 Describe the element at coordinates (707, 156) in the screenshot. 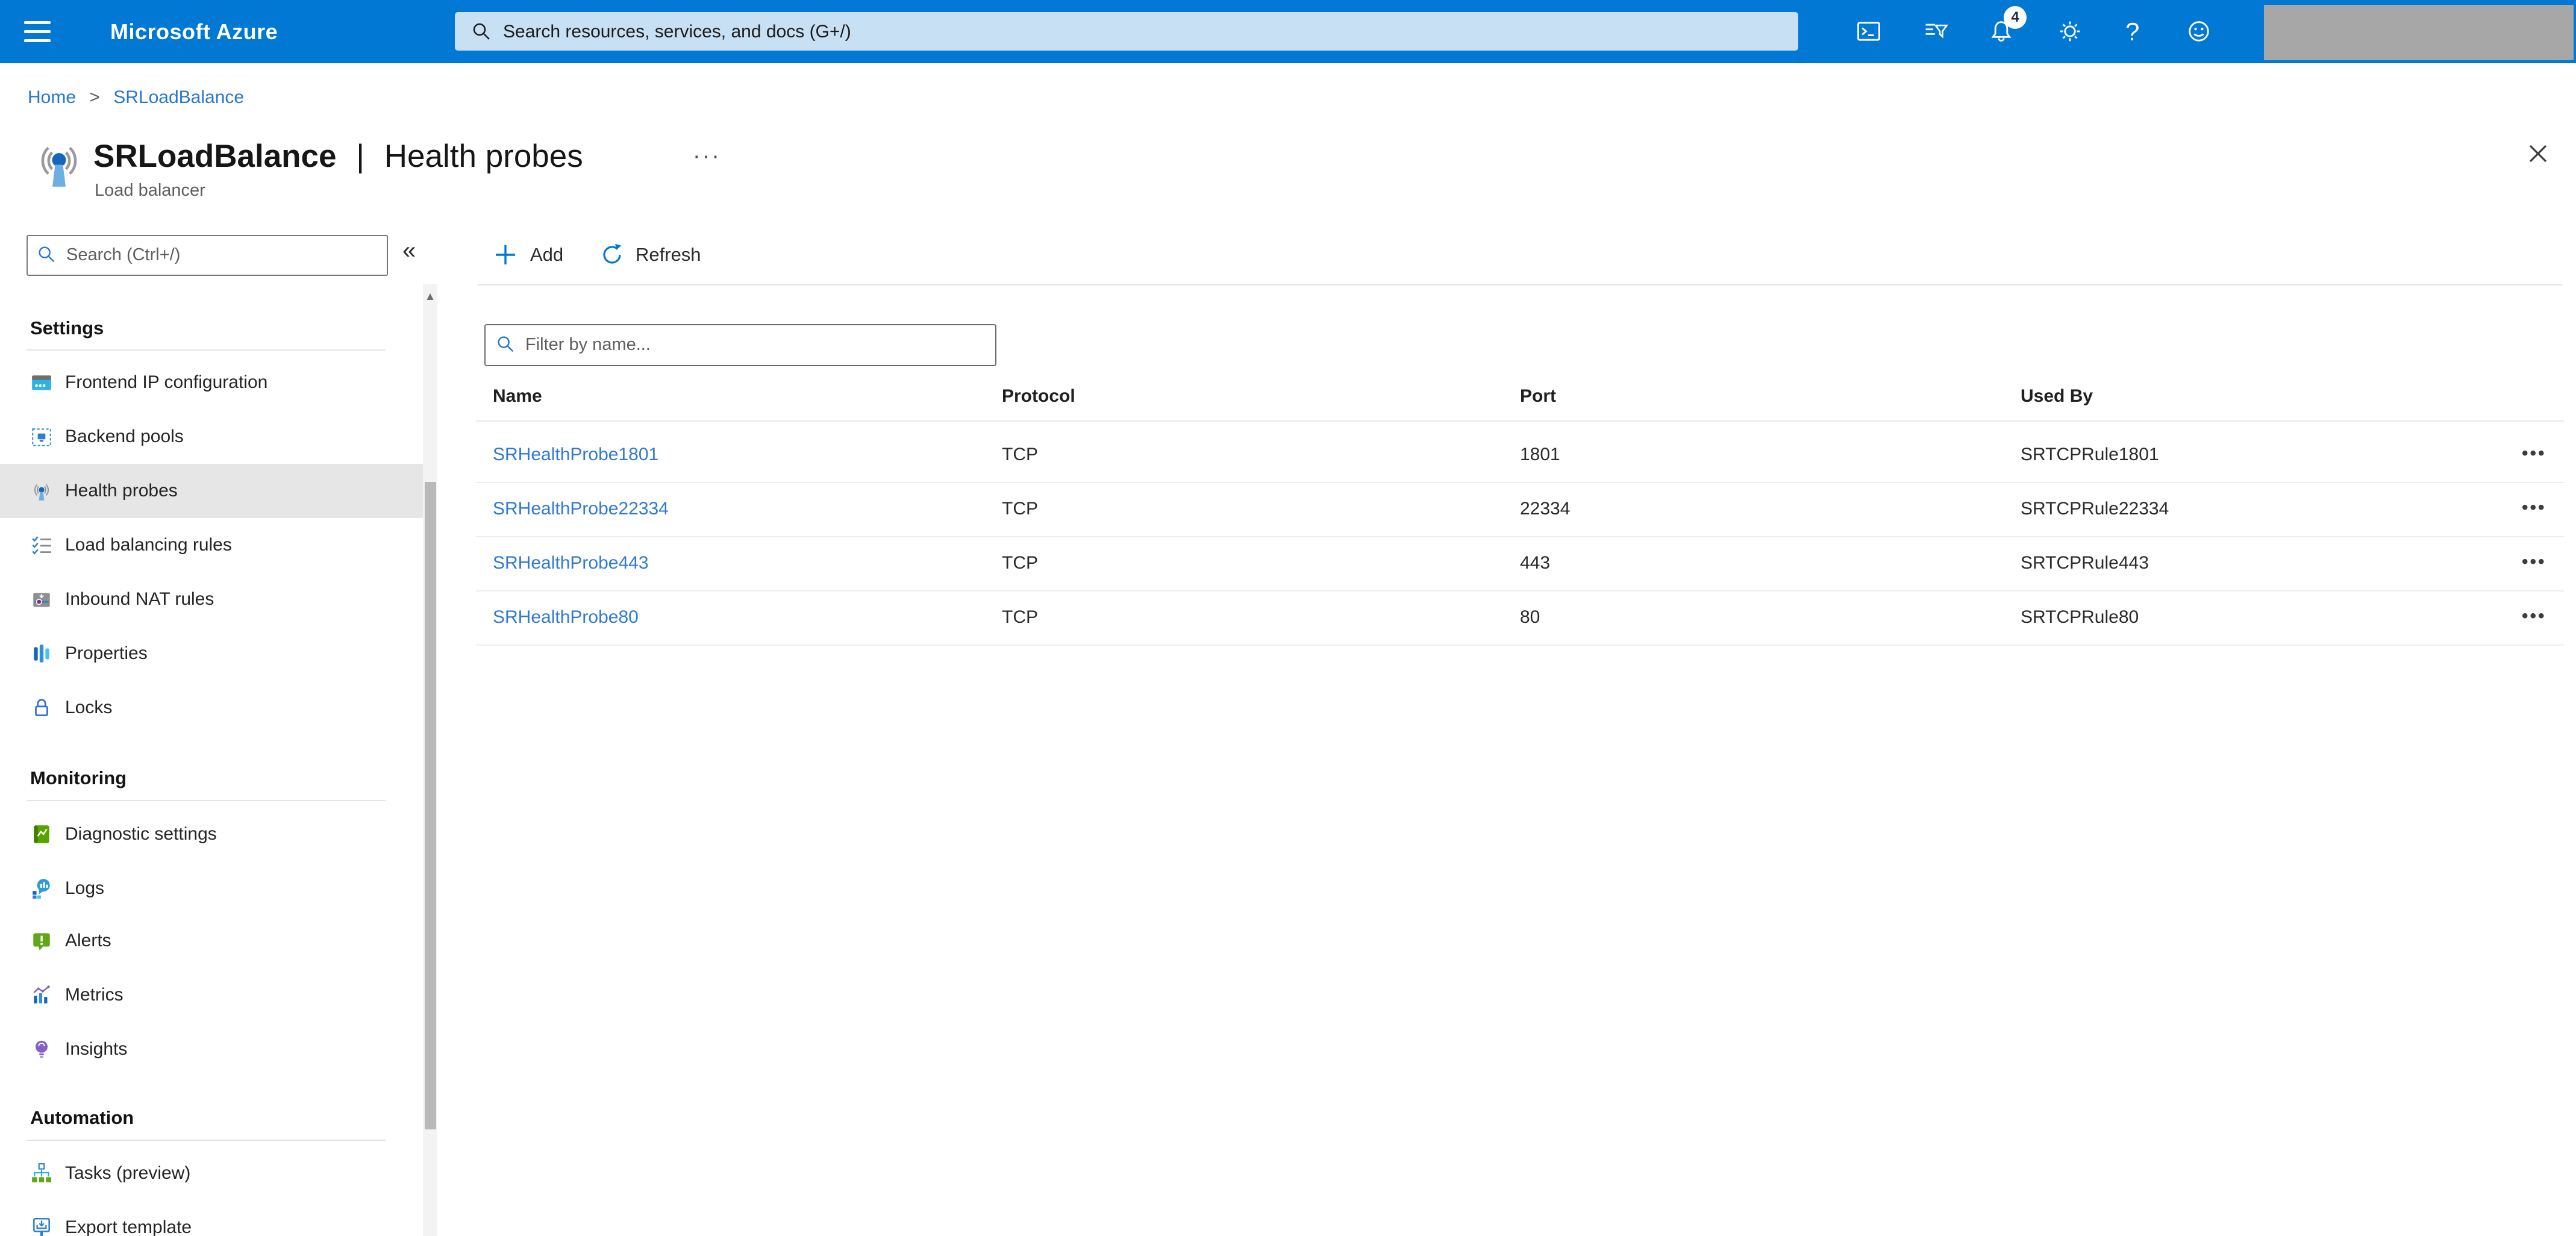

I see `more-options-icon: ···` at that location.